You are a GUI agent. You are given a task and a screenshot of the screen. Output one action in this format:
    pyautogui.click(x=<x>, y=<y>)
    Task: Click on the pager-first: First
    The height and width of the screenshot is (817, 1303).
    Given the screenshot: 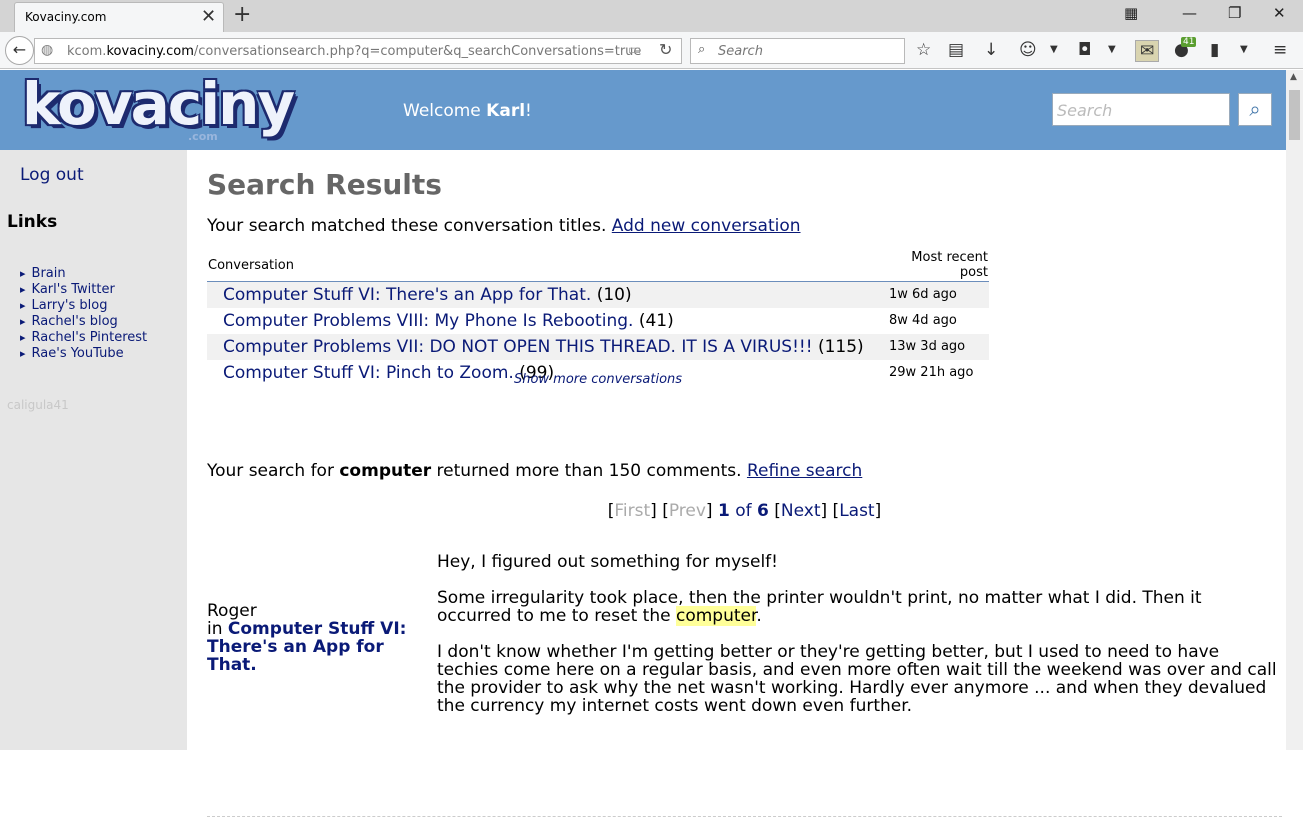 What is the action you would take?
    pyautogui.click(x=632, y=511)
    